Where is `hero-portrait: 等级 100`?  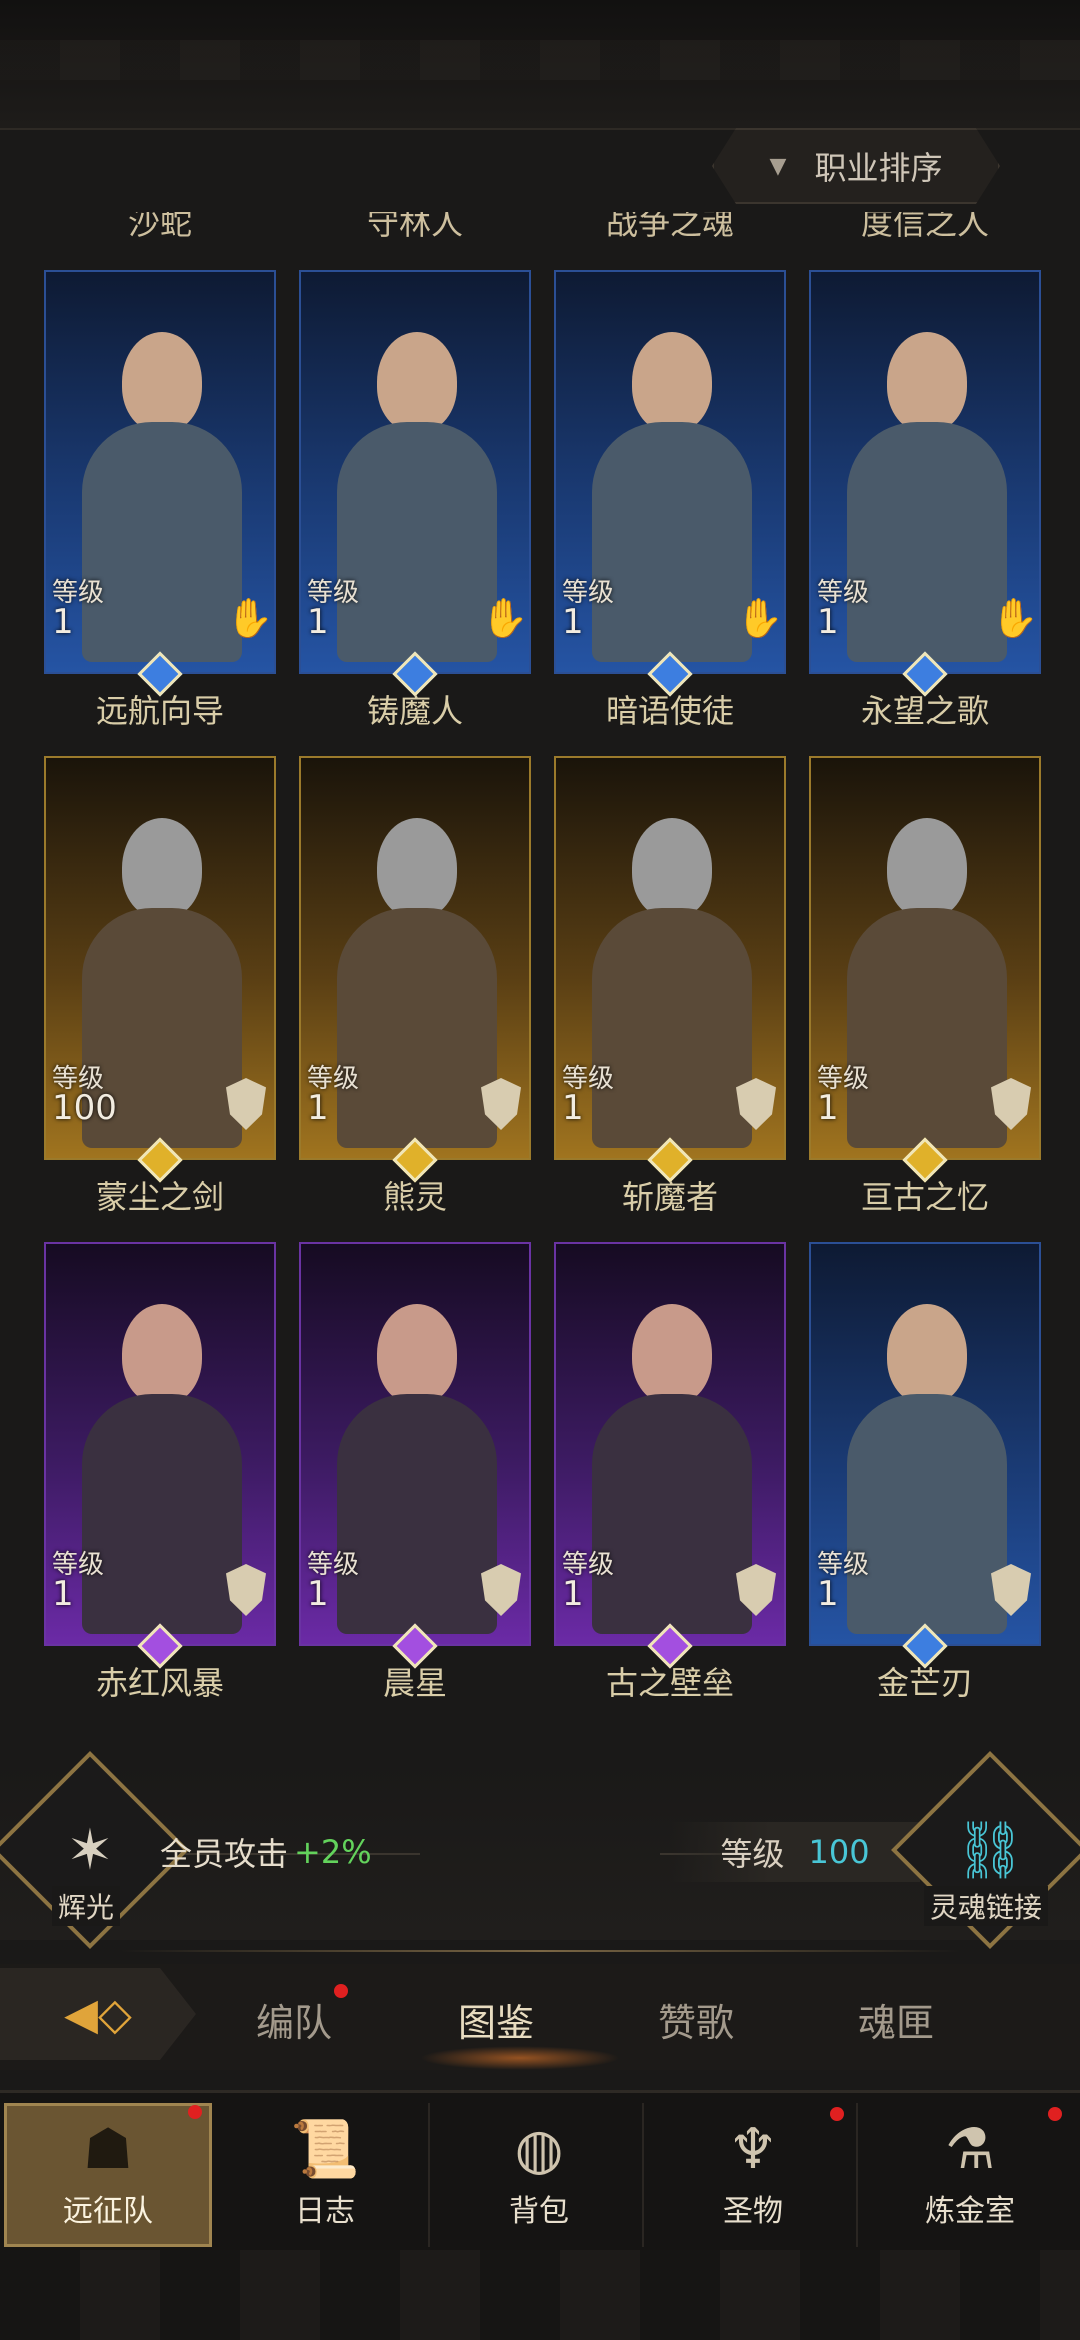 hero-portrait: 等级 100 is located at coordinates (160, 958).